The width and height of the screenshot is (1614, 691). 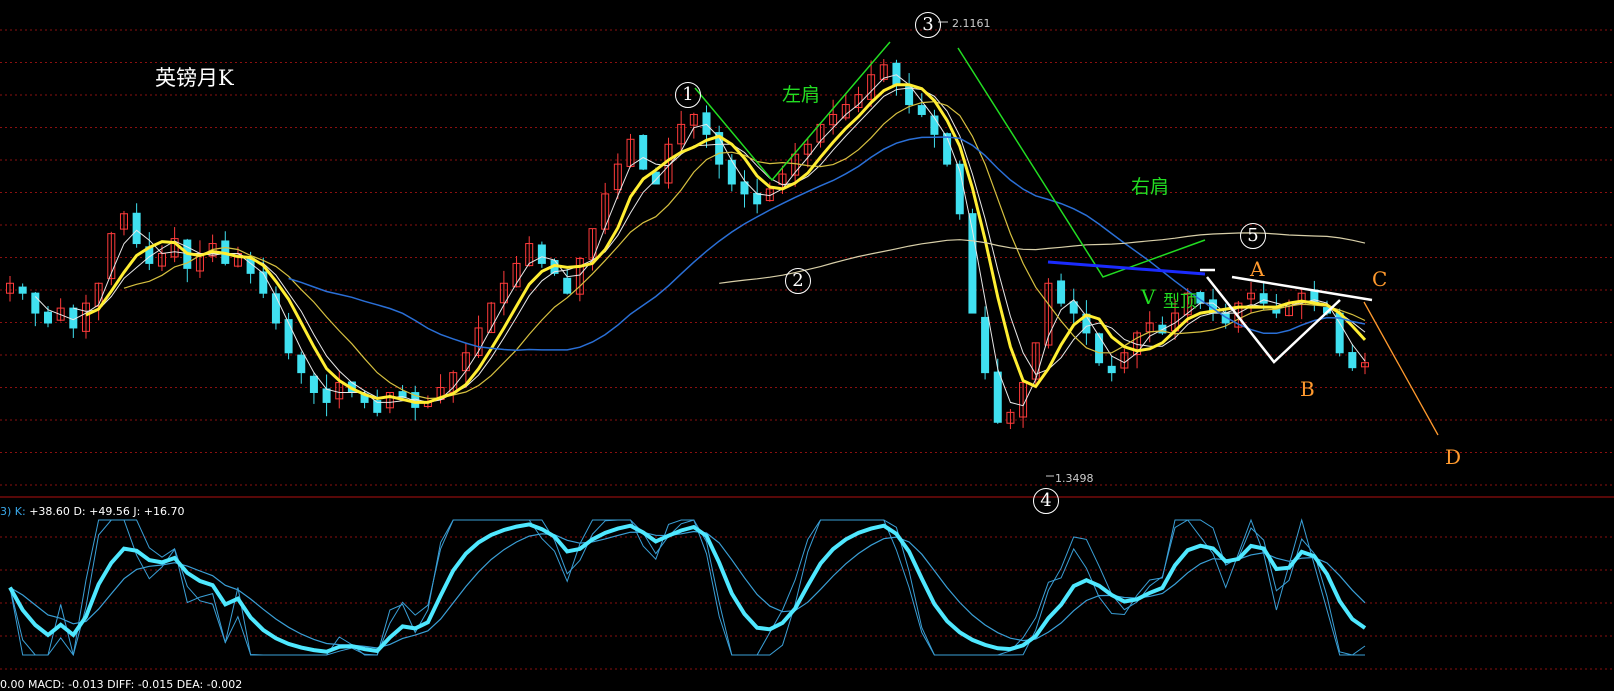 I want to click on kdj-d-value: +49.56, so click(x=109, y=511).